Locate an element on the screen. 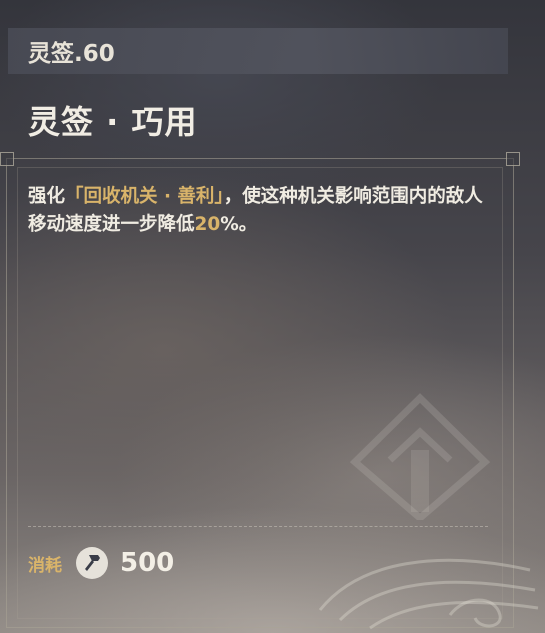  hammer-icon is located at coordinates (92, 563).